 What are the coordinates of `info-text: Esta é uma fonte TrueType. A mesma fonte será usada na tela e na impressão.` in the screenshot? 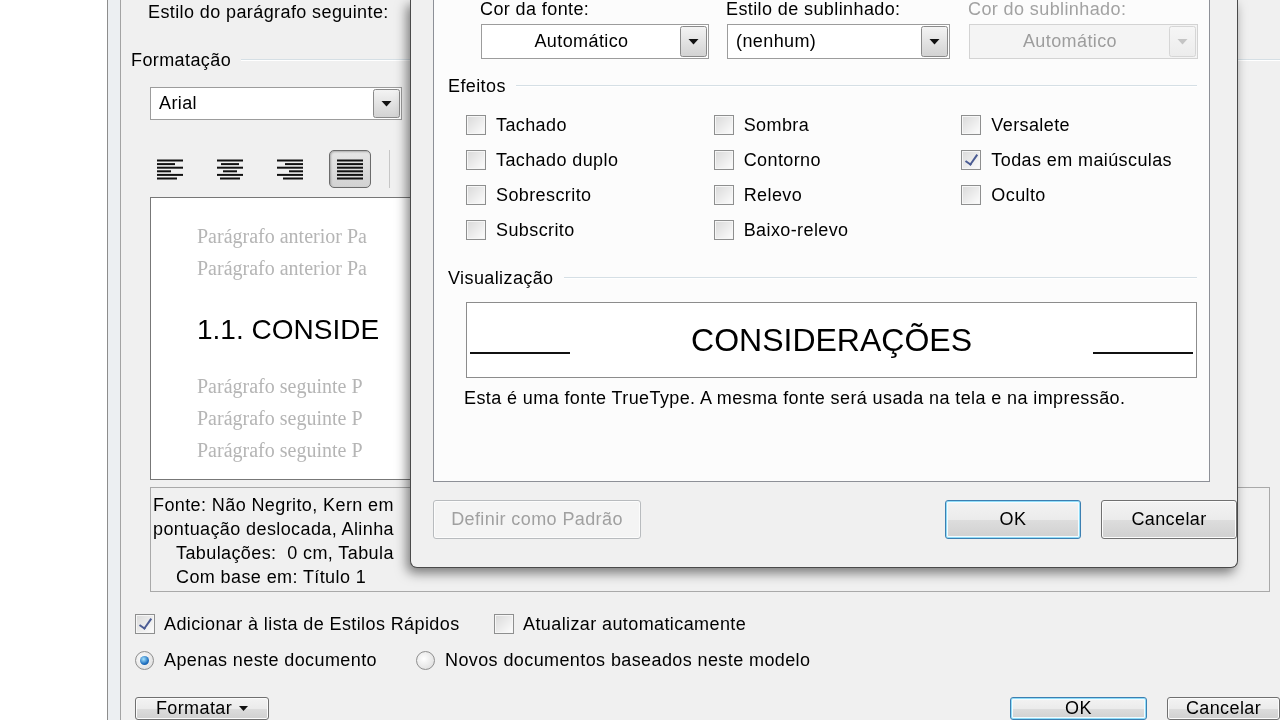 It's located at (795, 398).